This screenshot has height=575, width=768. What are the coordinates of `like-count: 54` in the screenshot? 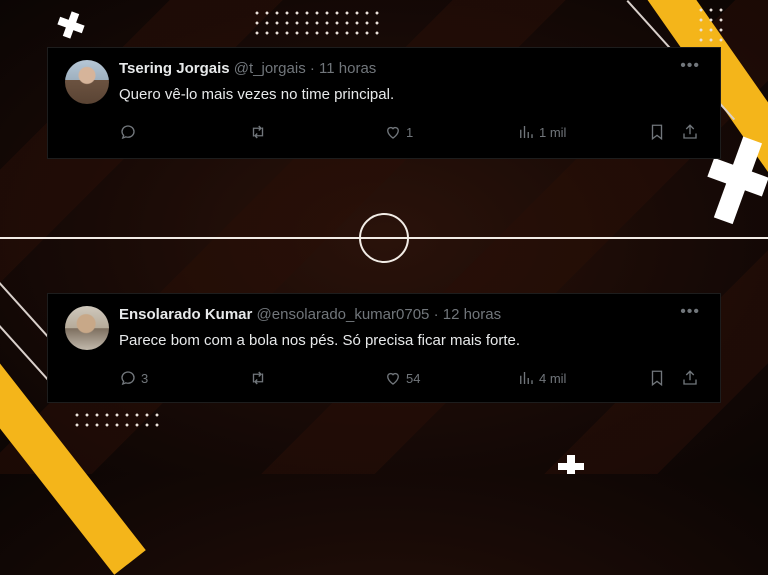 It's located at (413, 378).